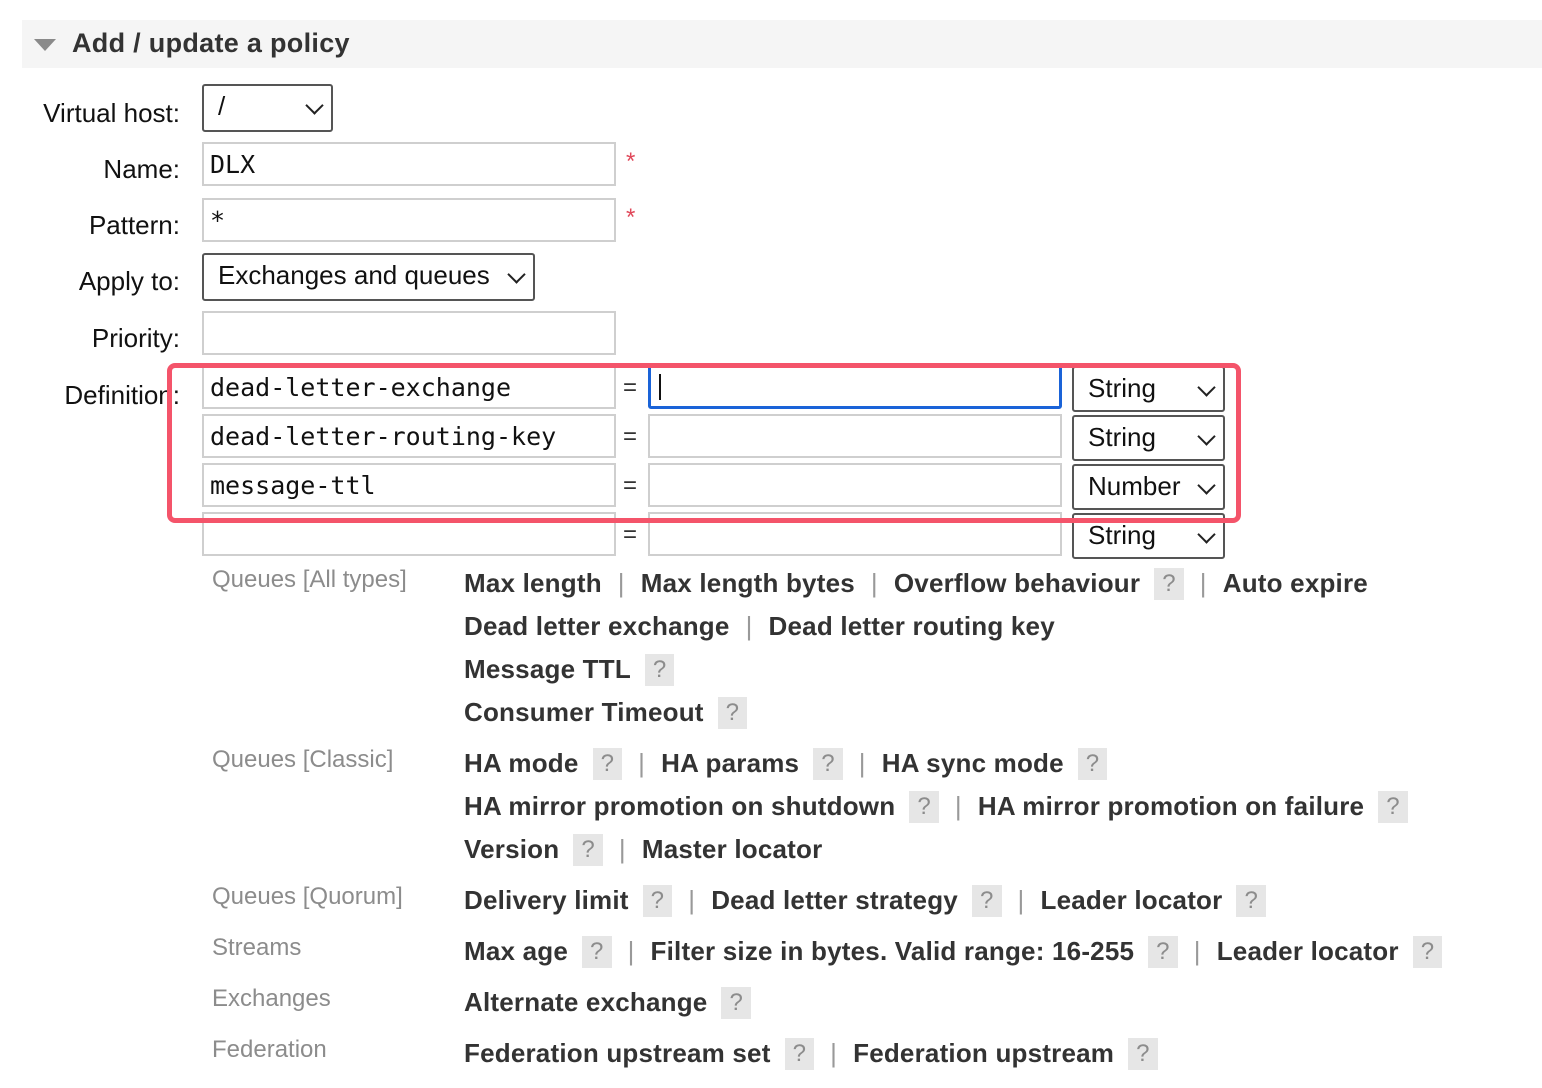  Describe the element at coordinates (111, 113) in the screenshot. I see `vhost-label: Virtual host:` at that location.